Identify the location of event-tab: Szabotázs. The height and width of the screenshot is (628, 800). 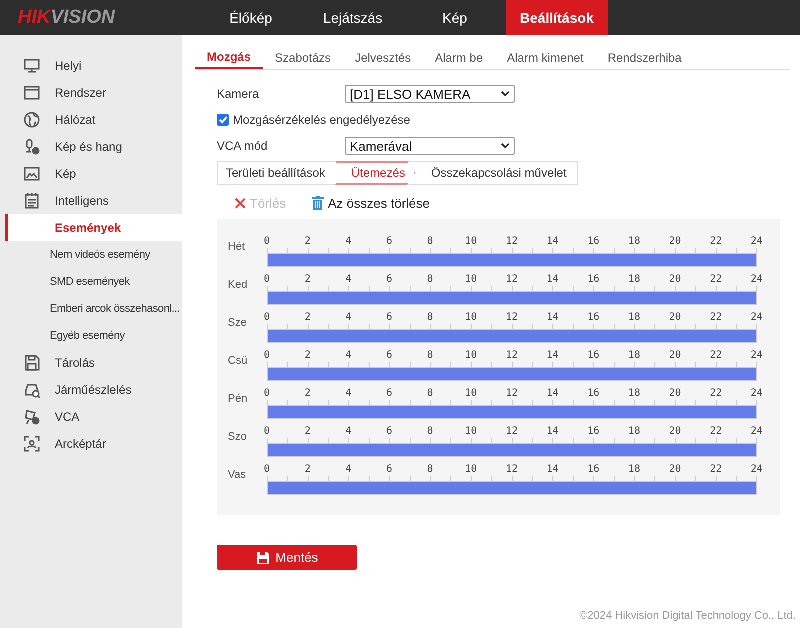
(303, 57).